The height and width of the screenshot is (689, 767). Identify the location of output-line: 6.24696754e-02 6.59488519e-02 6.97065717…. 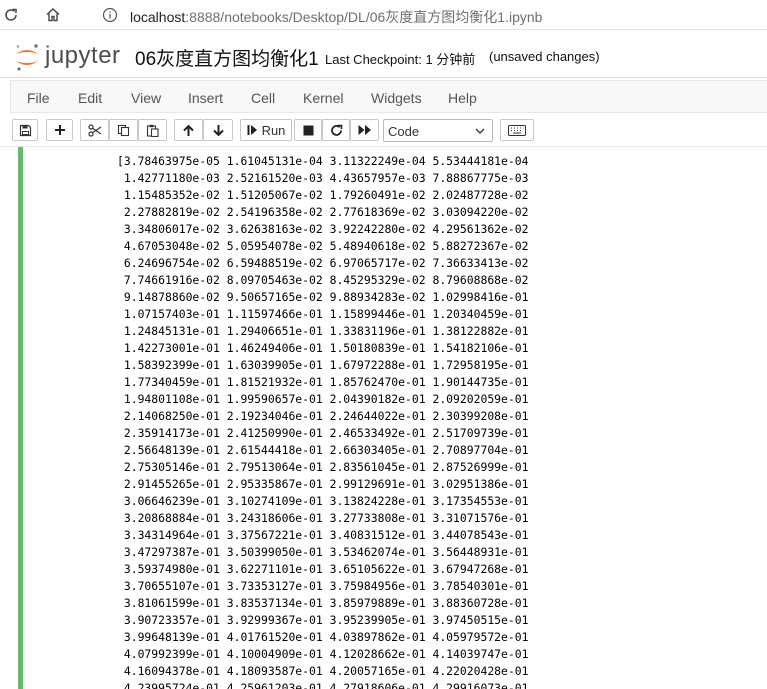
(323, 263).